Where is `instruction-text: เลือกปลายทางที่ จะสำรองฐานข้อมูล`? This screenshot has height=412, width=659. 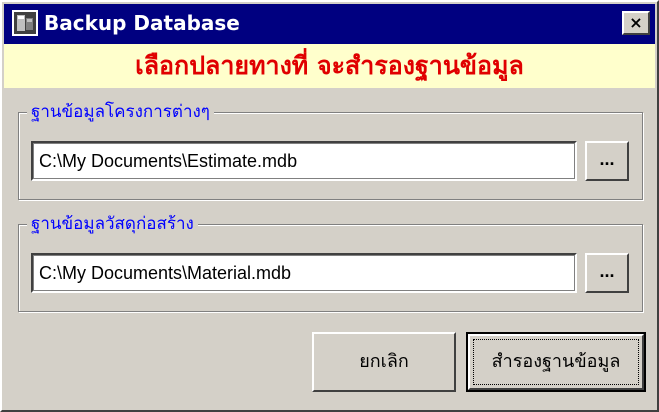 instruction-text: เลือกปลายทางที่ จะสำรองฐานข้อมูล is located at coordinates (329, 65).